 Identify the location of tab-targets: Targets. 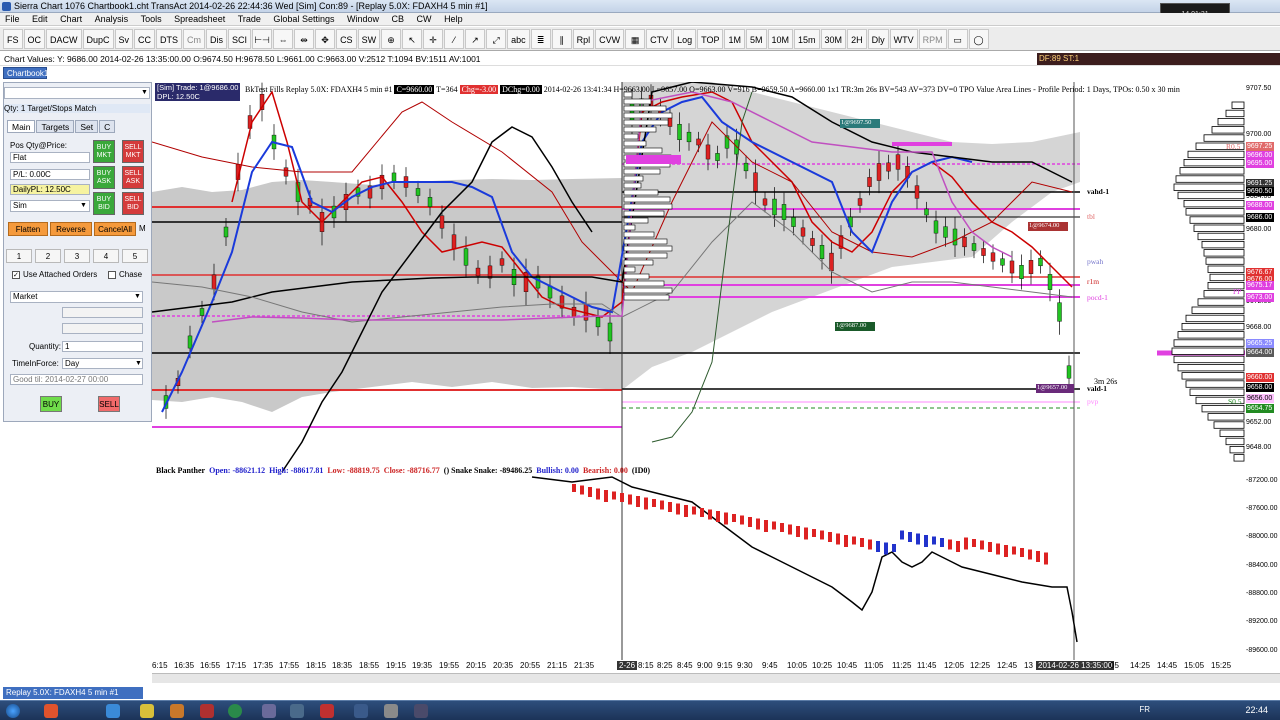
(55, 126).